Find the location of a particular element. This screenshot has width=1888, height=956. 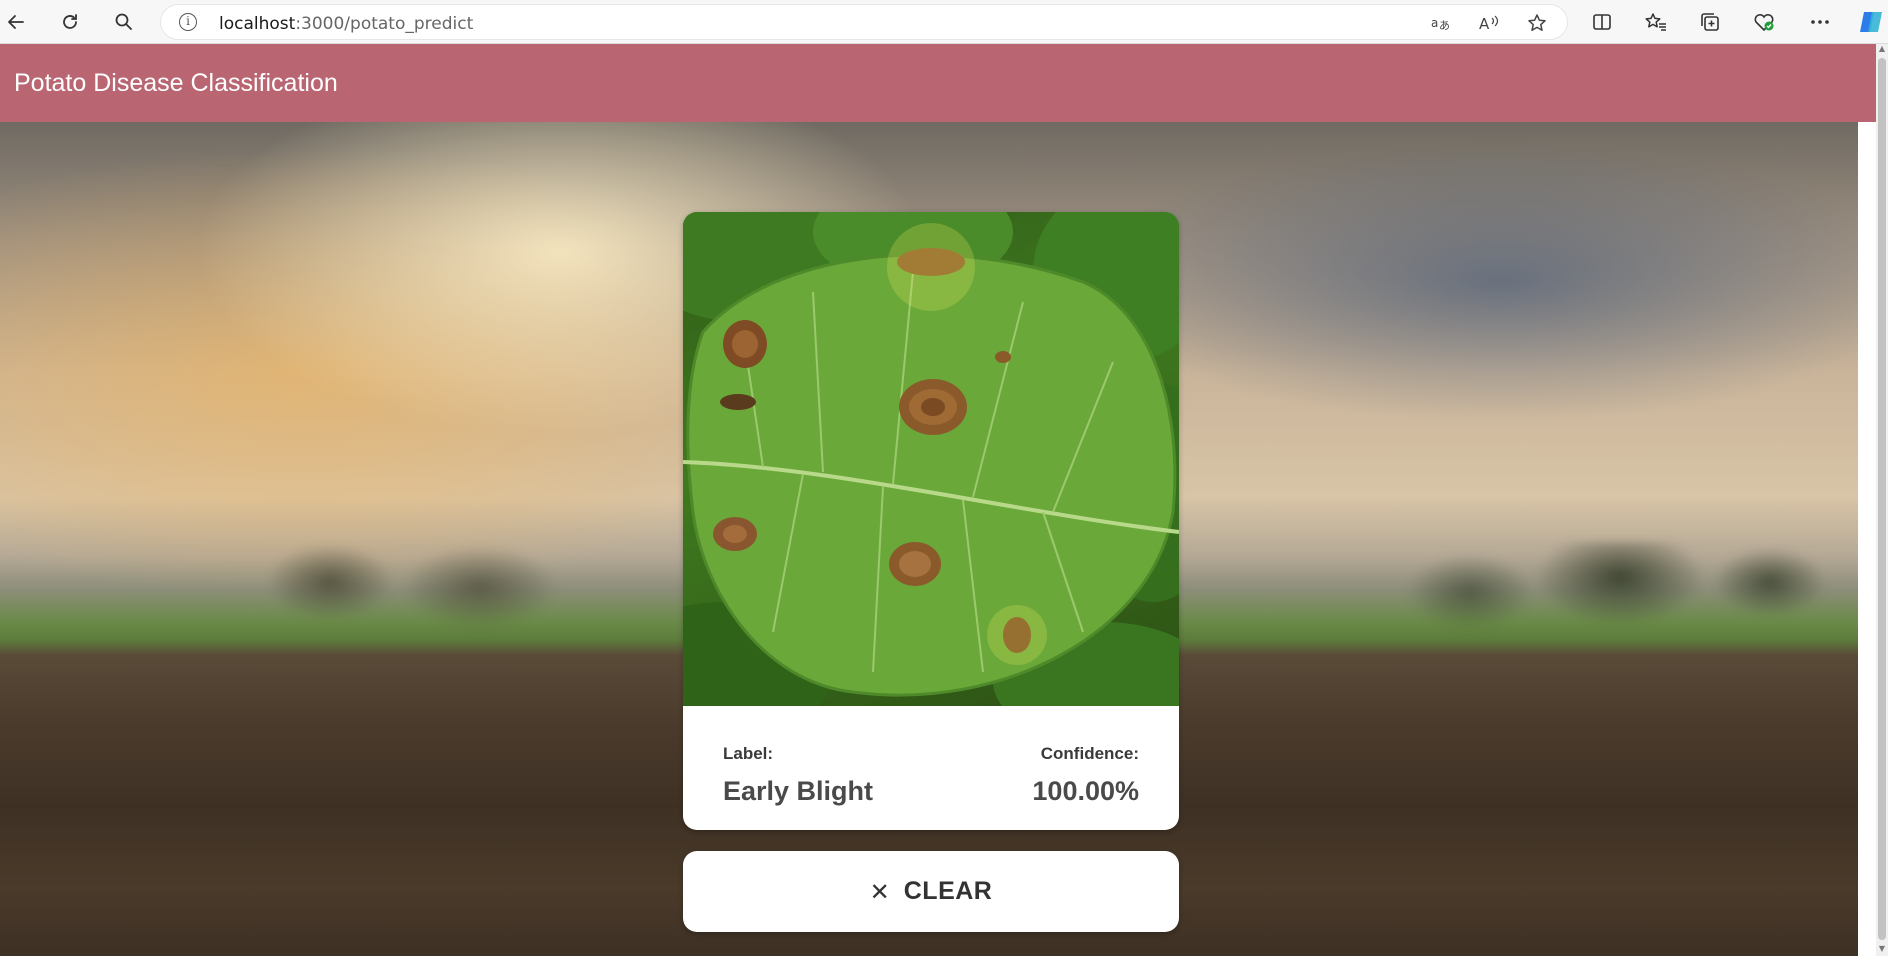

clear-button-label: CLEAR is located at coordinates (948, 891).